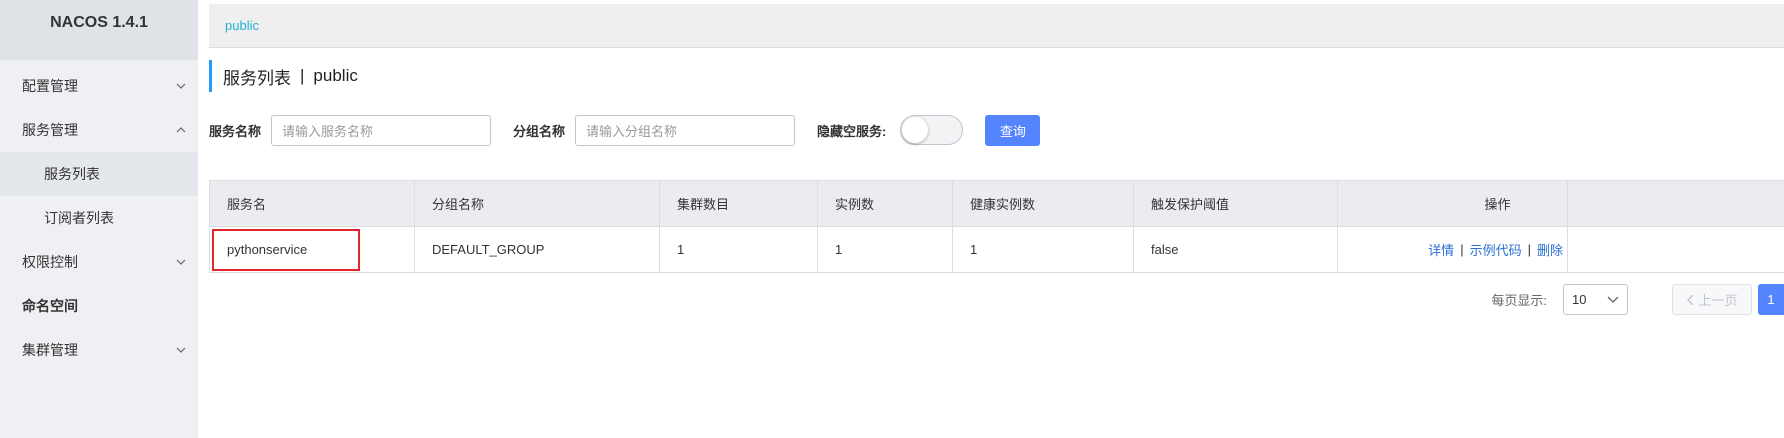 The width and height of the screenshot is (1784, 438). Describe the element at coordinates (1771, 299) in the screenshot. I see `page-number-current: 1` at that location.